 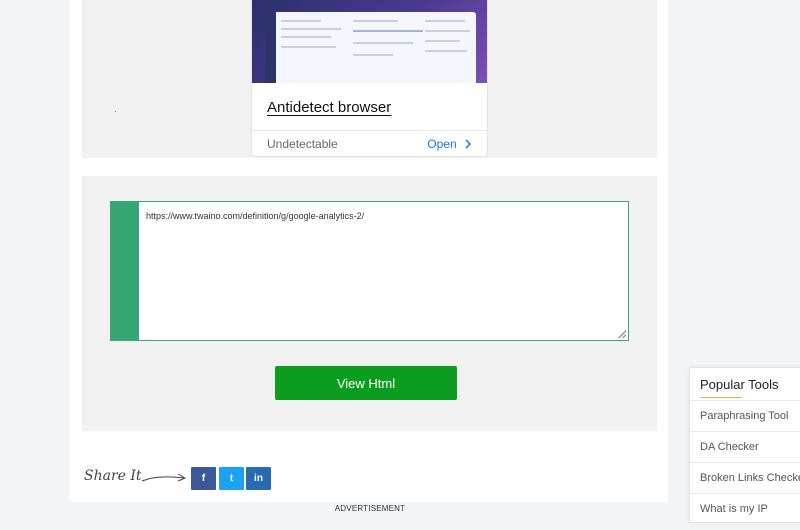 What do you see at coordinates (370, 47) in the screenshot?
I see `ad-app-mockup` at bounding box center [370, 47].